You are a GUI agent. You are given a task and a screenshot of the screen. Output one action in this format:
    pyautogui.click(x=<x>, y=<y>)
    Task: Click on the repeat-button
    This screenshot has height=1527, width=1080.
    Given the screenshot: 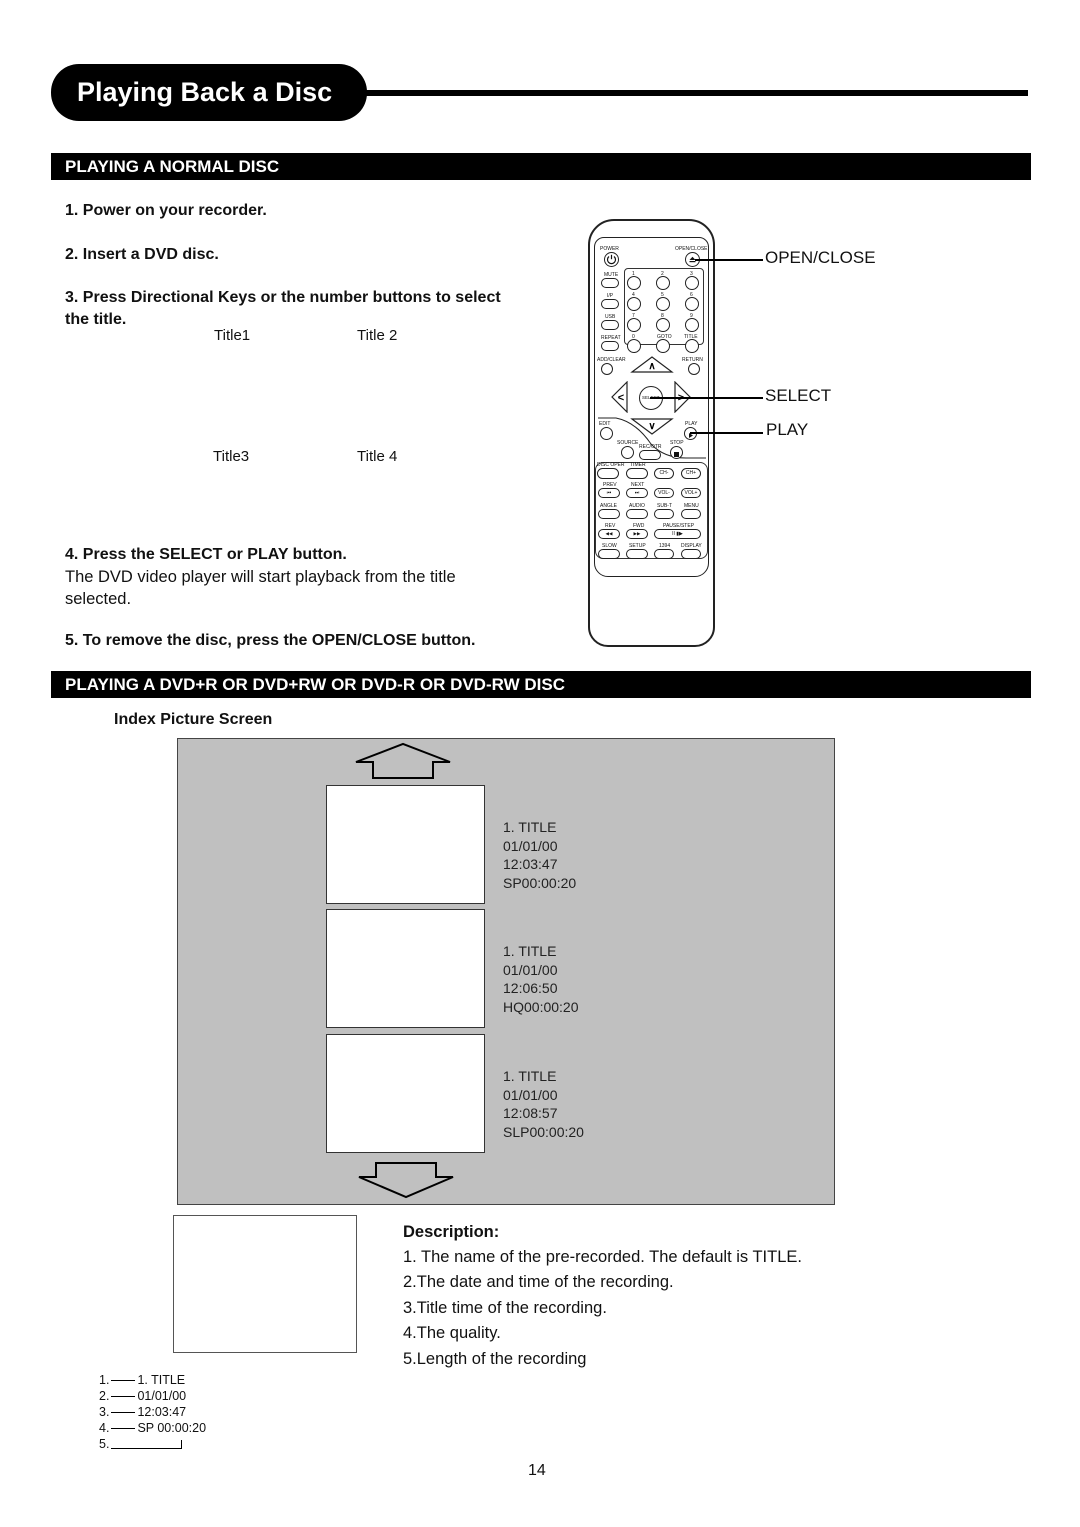 What is the action you would take?
    pyautogui.click(x=610, y=346)
    